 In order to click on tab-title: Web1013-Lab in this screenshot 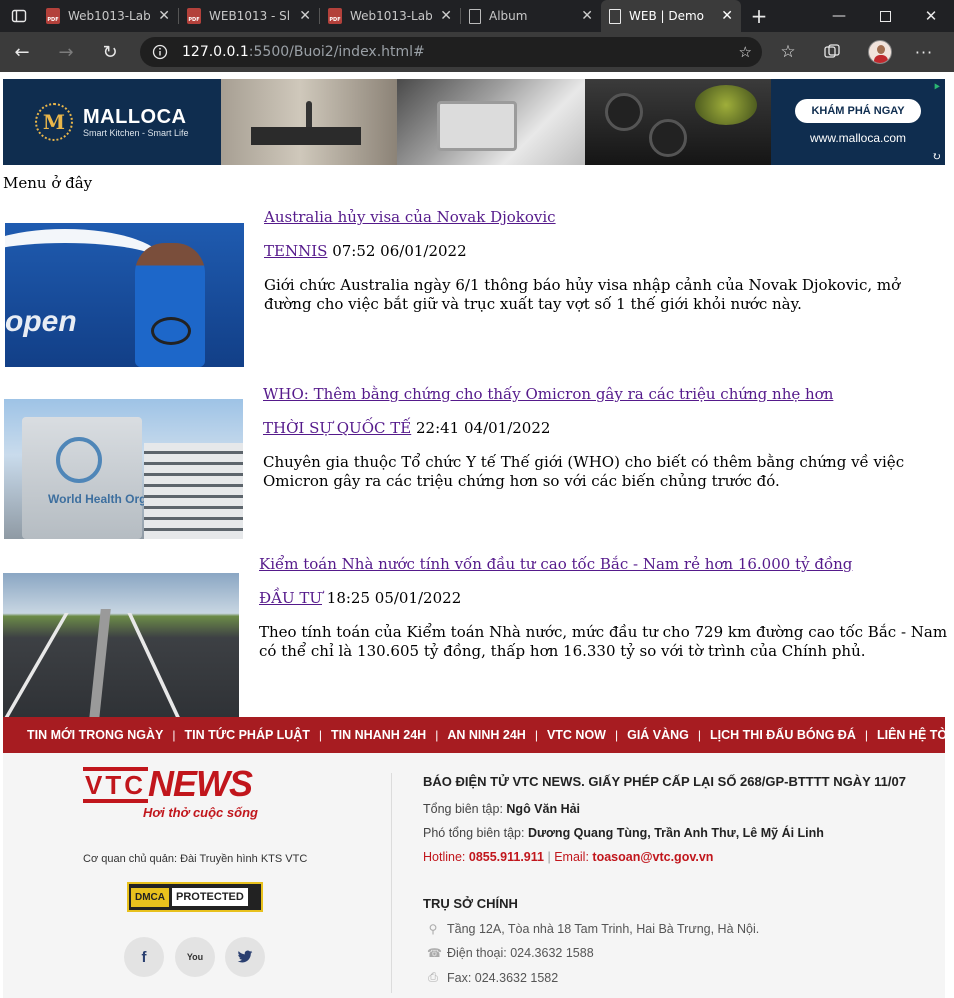, I will do `click(109, 16)`.